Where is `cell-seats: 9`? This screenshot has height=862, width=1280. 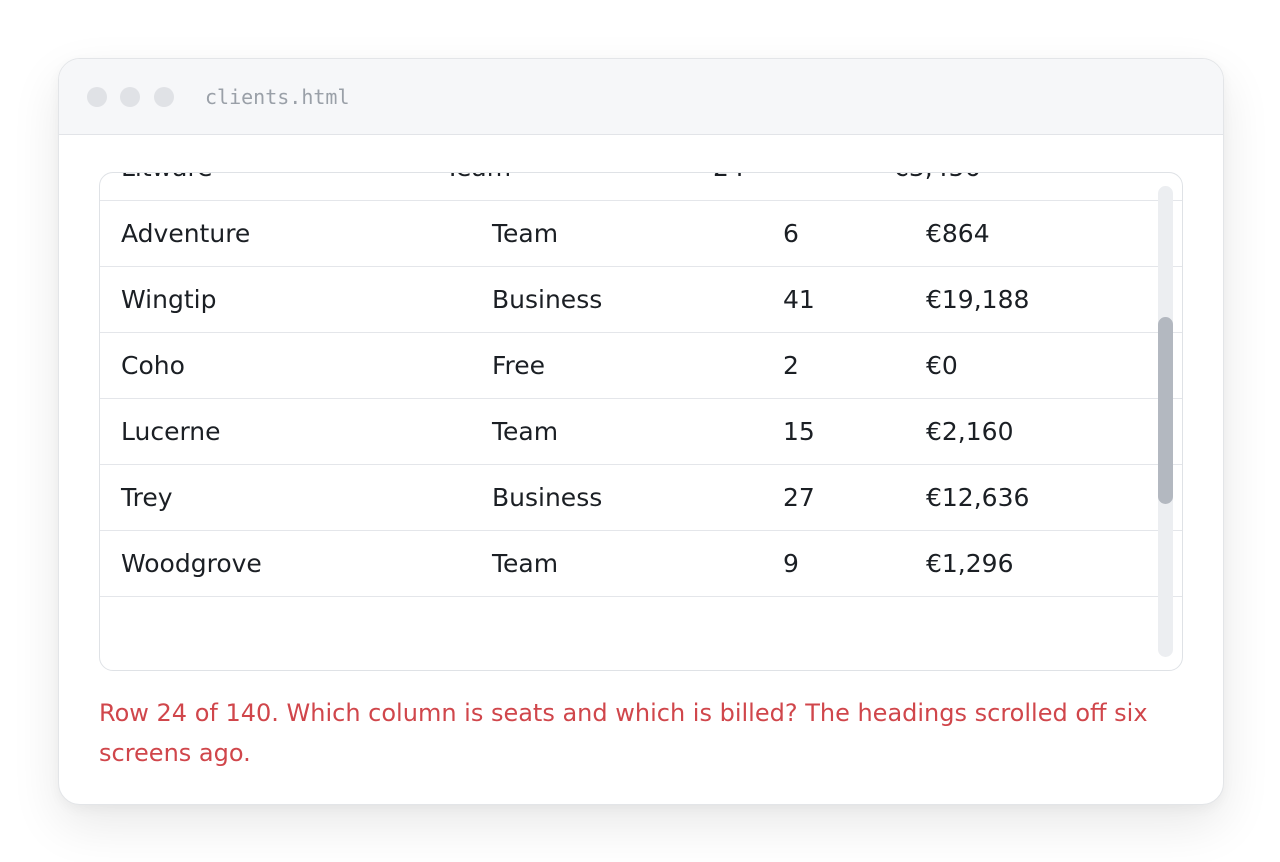
cell-seats: 9 is located at coordinates (791, 563).